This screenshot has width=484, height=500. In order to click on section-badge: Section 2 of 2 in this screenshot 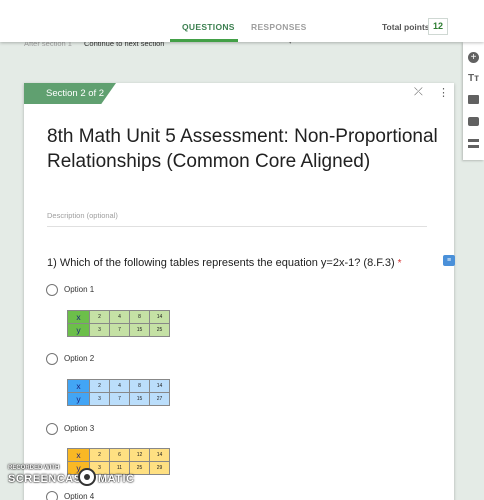, I will do `click(70, 93)`.